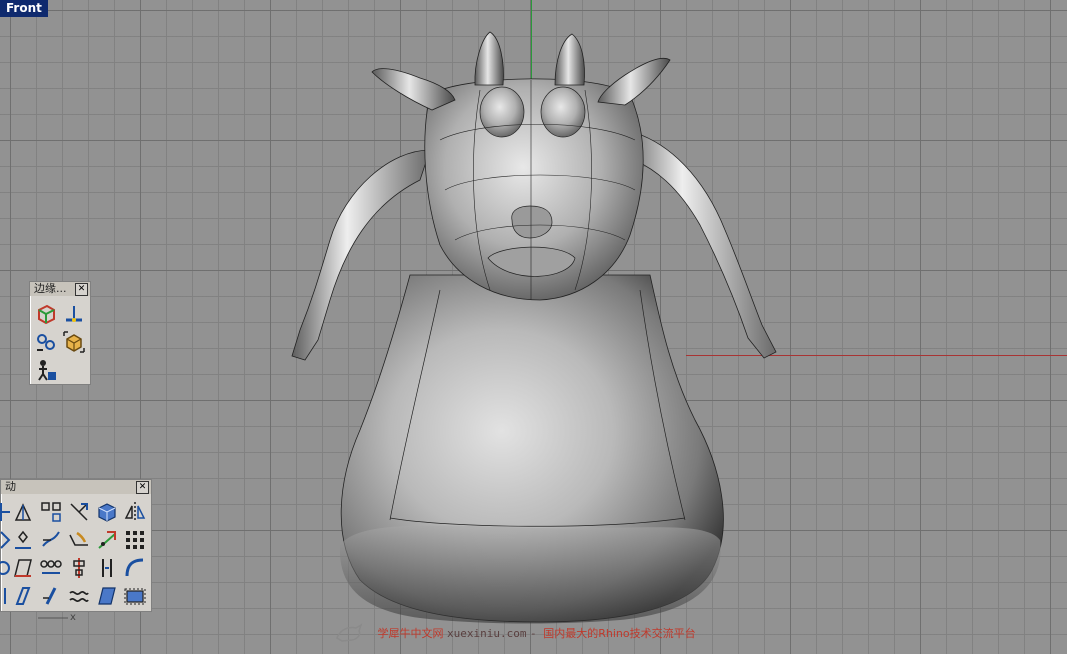 Image resolution: width=1067 pixels, height=654 pixels. I want to click on copy-icon, so click(23, 512).